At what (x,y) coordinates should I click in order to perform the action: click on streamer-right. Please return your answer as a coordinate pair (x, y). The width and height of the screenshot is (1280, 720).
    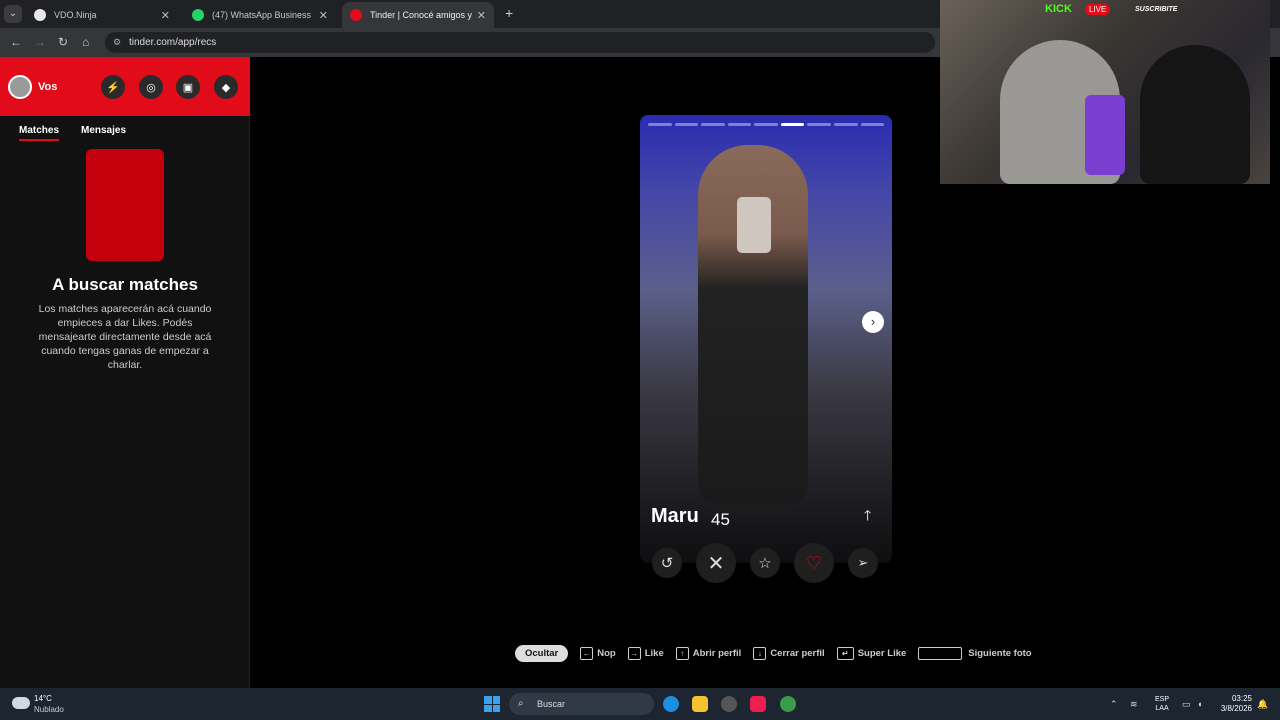
    Looking at the image, I should click on (1195, 114).